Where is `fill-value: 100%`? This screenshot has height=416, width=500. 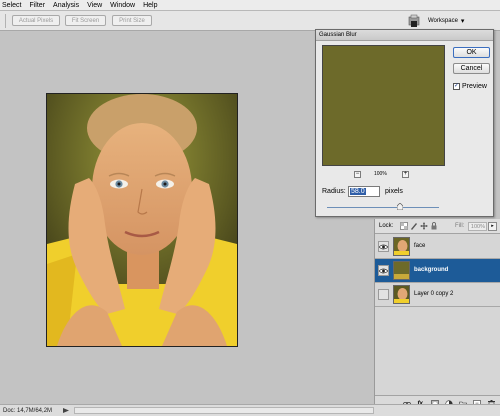
fill-value: 100% is located at coordinates (477, 226).